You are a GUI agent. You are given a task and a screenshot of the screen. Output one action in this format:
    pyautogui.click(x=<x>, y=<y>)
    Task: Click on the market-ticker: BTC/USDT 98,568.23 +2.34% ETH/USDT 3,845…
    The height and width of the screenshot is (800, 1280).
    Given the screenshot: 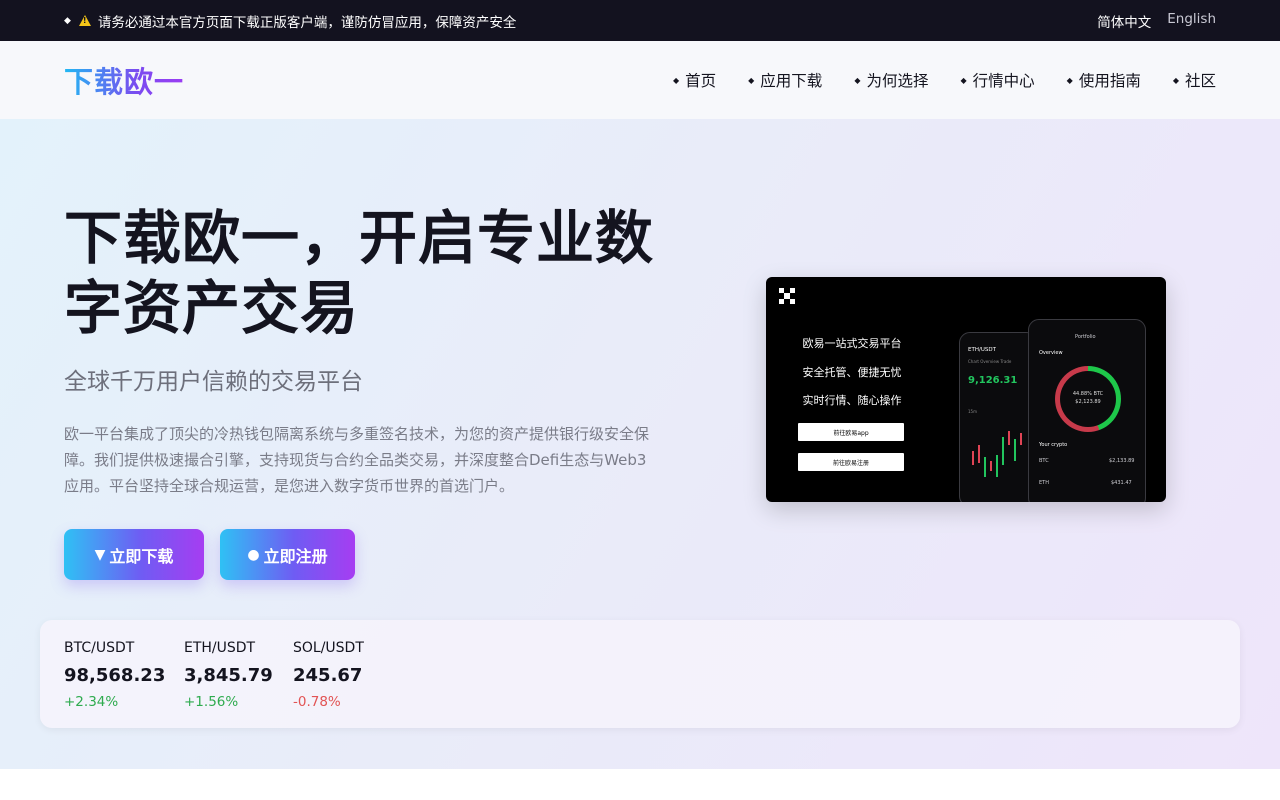 What is the action you would take?
    pyautogui.click(x=640, y=674)
    